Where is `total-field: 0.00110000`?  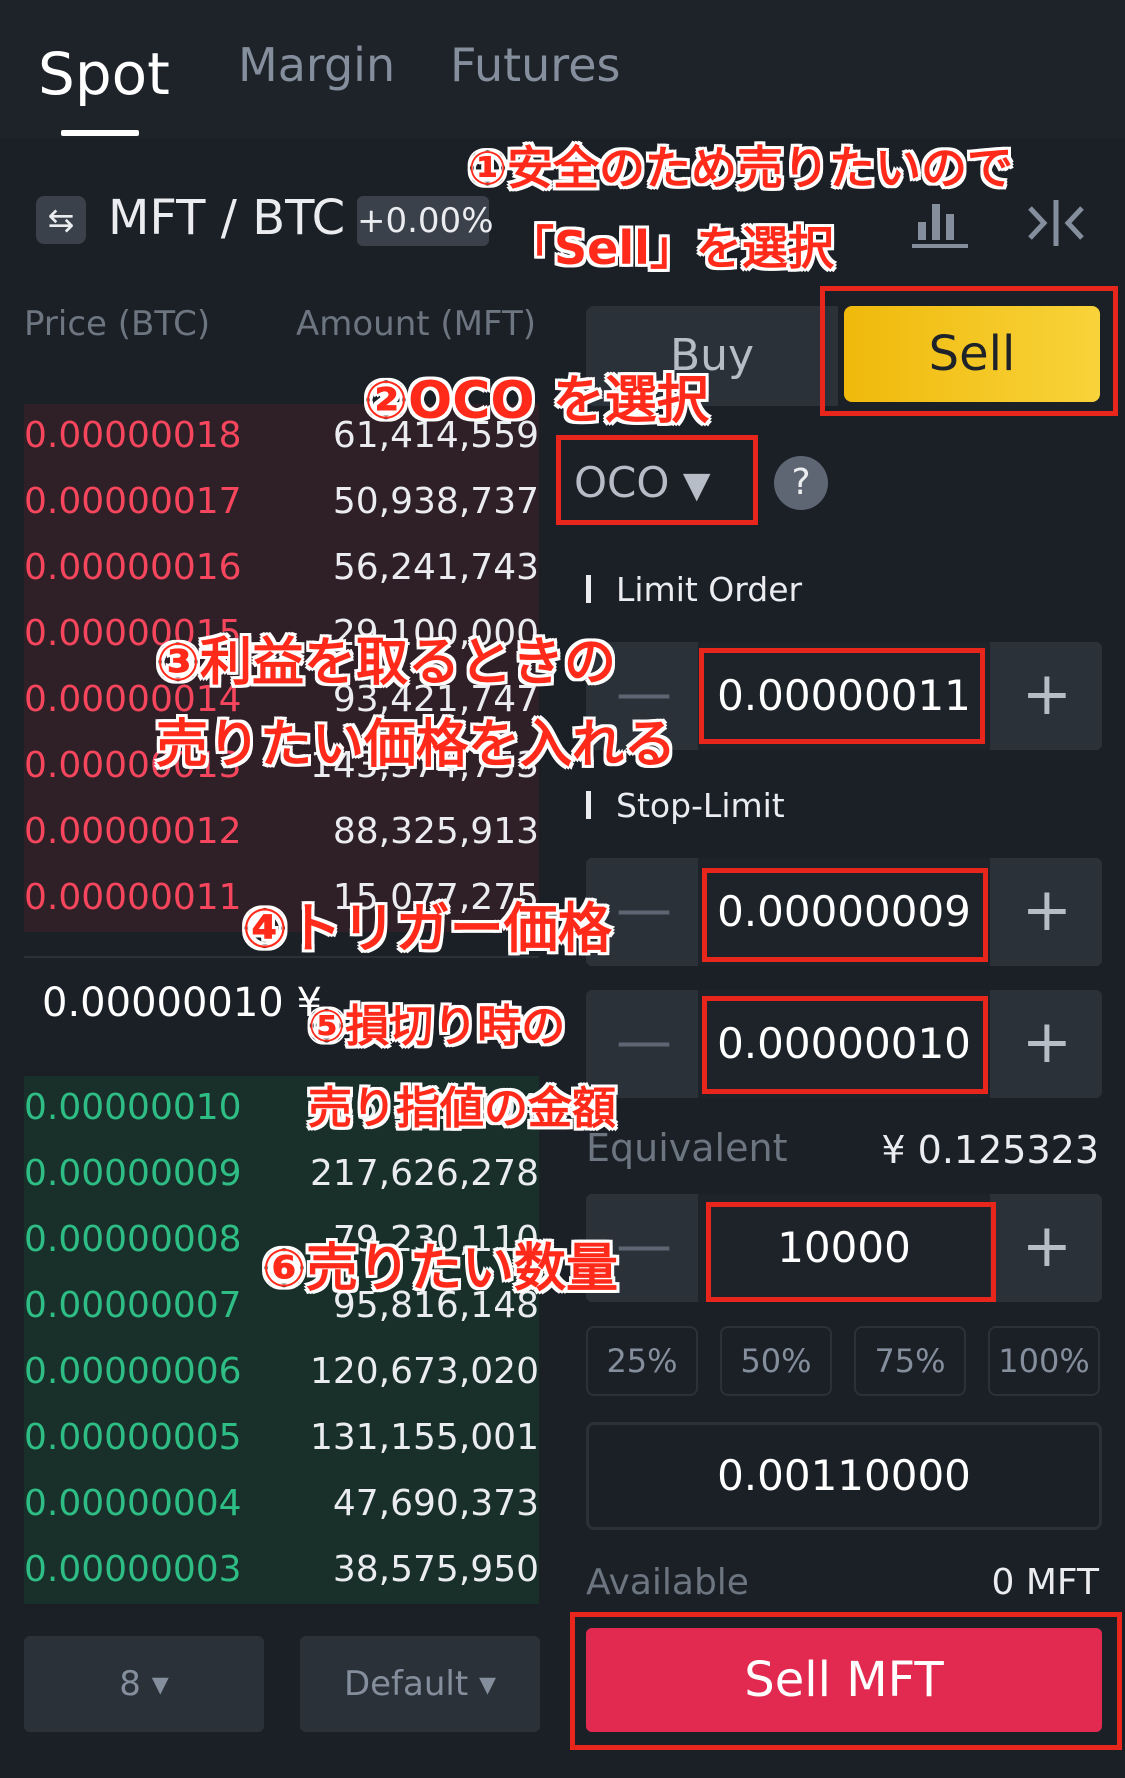 total-field: 0.00110000 is located at coordinates (844, 1476).